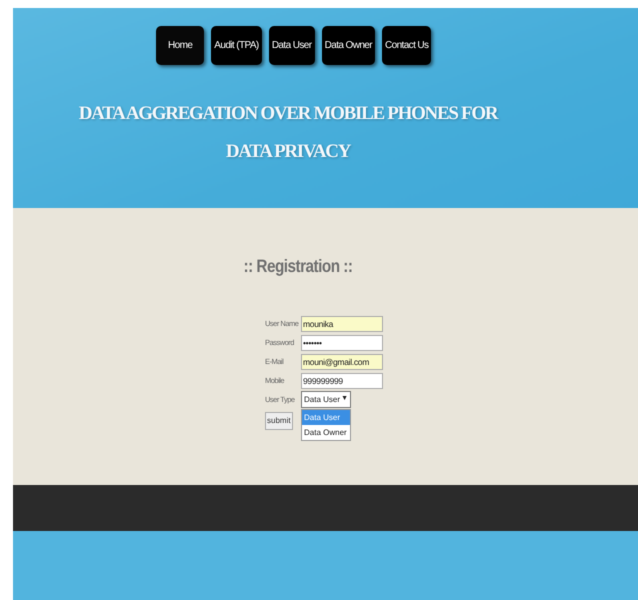  Describe the element at coordinates (407, 45) in the screenshot. I see `nav-button: Contact Us` at that location.